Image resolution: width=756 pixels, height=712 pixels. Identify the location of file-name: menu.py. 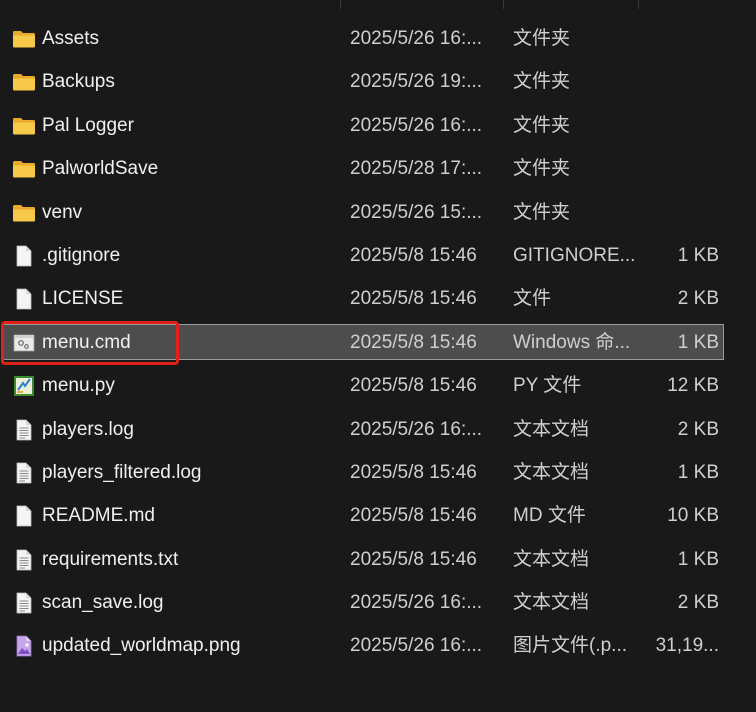
(78, 386).